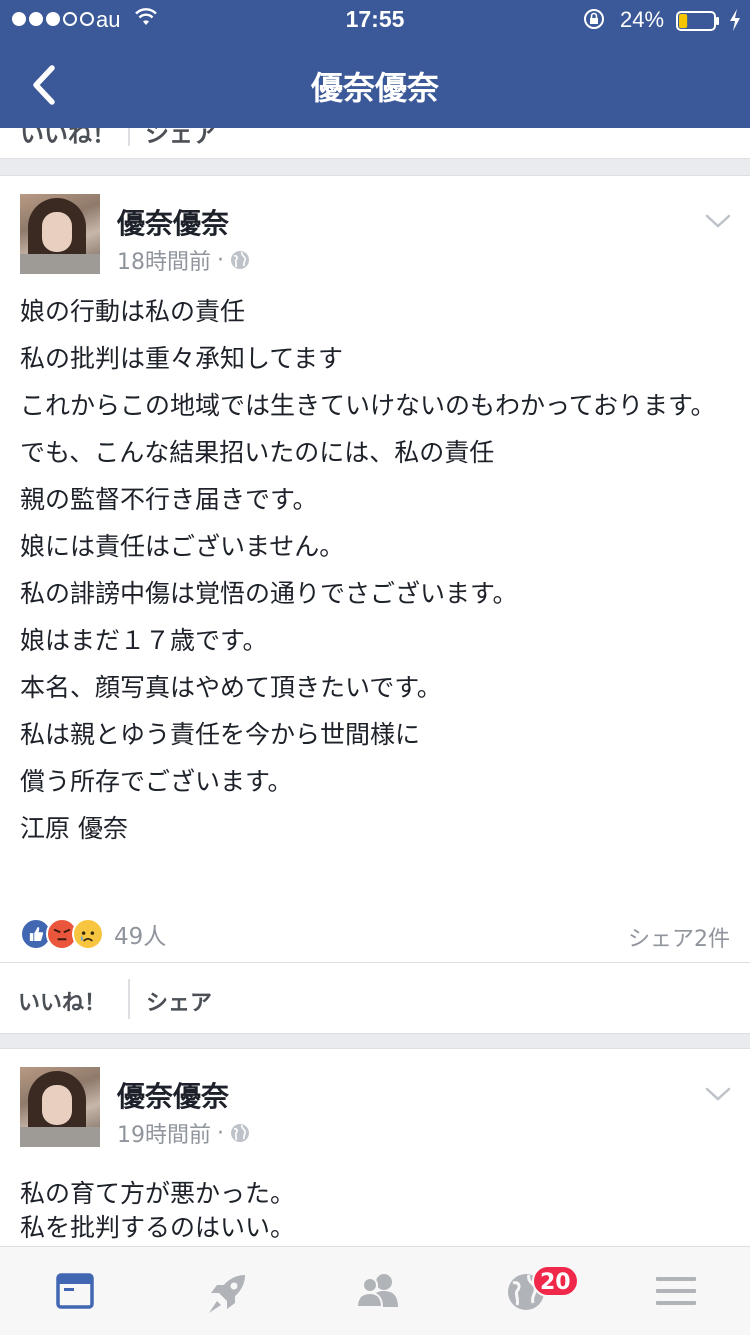 This screenshot has width=750, height=1335. Describe the element at coordinates (88, 934) in the screenshot. I see `sad-reaction-icon` at that location.